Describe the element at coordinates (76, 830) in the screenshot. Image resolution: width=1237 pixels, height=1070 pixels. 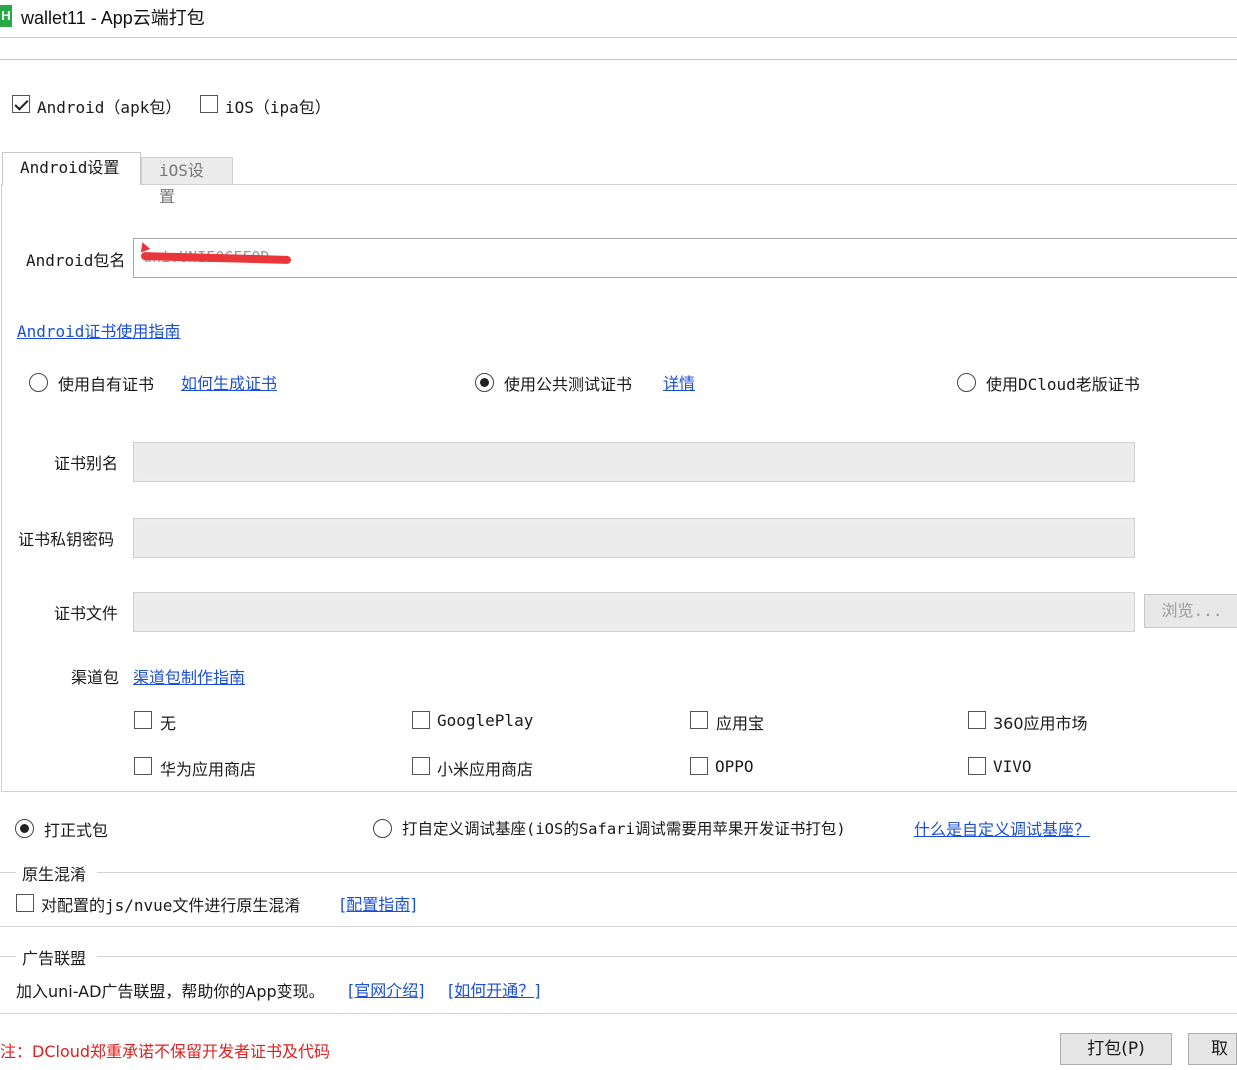
I see `formal-build-label: 打正式包` at that location.